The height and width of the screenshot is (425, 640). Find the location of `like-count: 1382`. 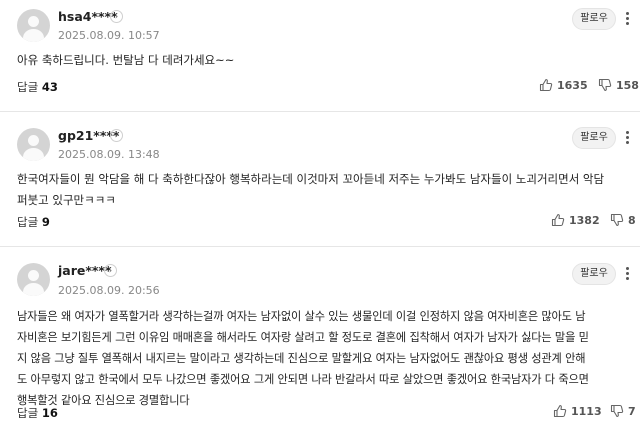

like-count: 1382 is located at coordinates (584, 220).